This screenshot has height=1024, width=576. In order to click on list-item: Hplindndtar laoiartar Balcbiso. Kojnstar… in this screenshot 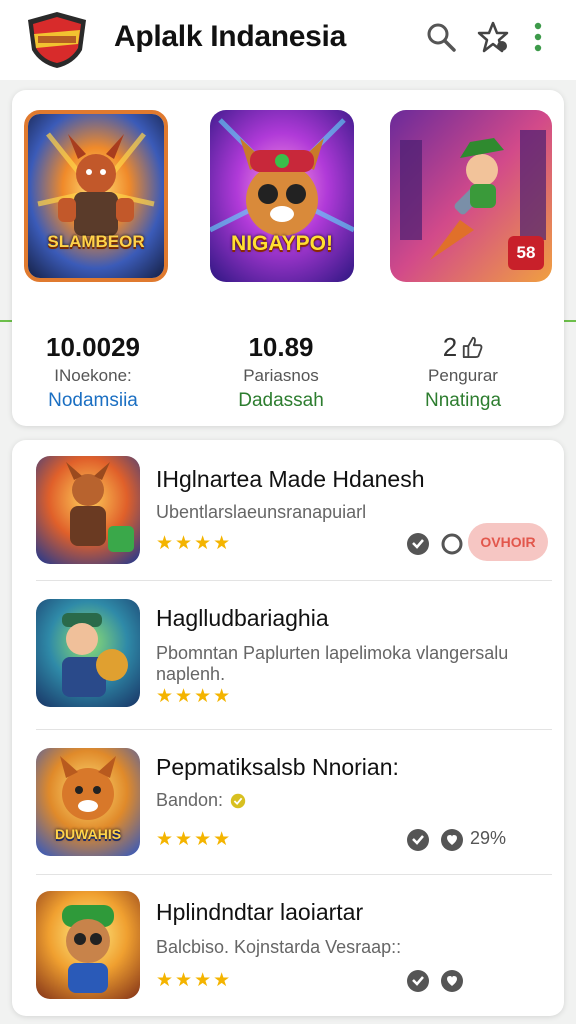, I will do `click(288, 945)`.